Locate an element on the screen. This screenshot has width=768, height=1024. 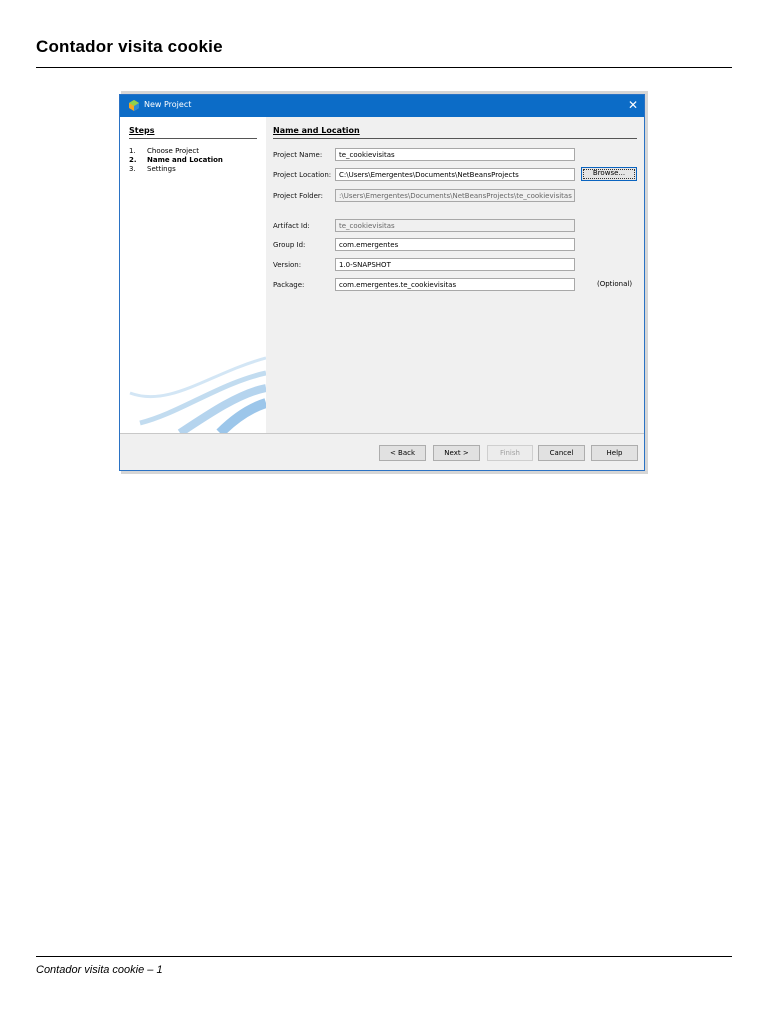
button-bar-divider is located at coordinates (382, 433).